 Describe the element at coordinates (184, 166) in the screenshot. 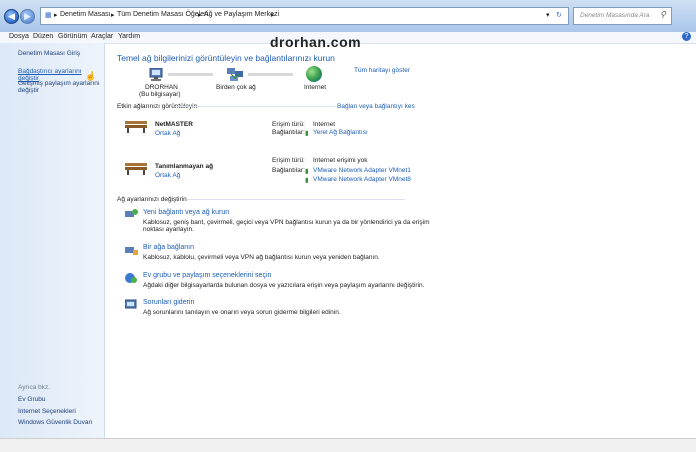

I see `network-name: Tanımlanmayan ağ` at that location.